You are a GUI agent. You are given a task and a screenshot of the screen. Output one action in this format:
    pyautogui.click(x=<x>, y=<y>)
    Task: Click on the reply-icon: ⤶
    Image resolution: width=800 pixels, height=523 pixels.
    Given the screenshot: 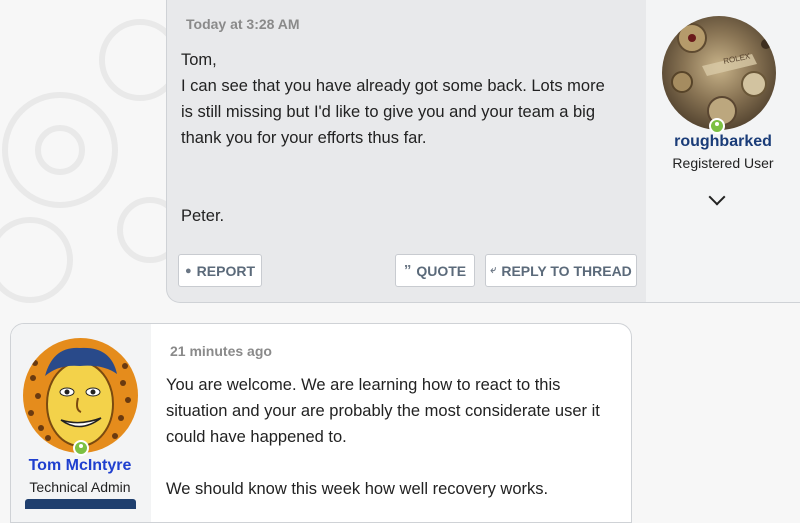 What is the action you would take?
    pyautogui.click(x=493, y=270)
    